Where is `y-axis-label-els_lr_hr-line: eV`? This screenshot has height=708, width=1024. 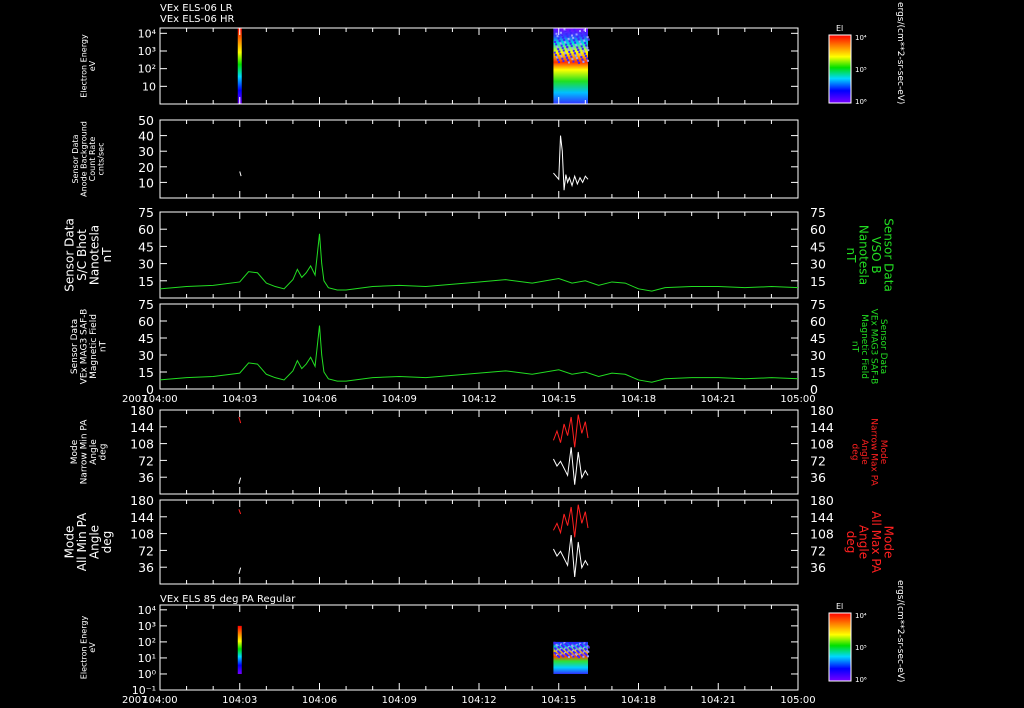
y-axis-label-els_lr_hr-line: eV is located at coordinates (92, 65).